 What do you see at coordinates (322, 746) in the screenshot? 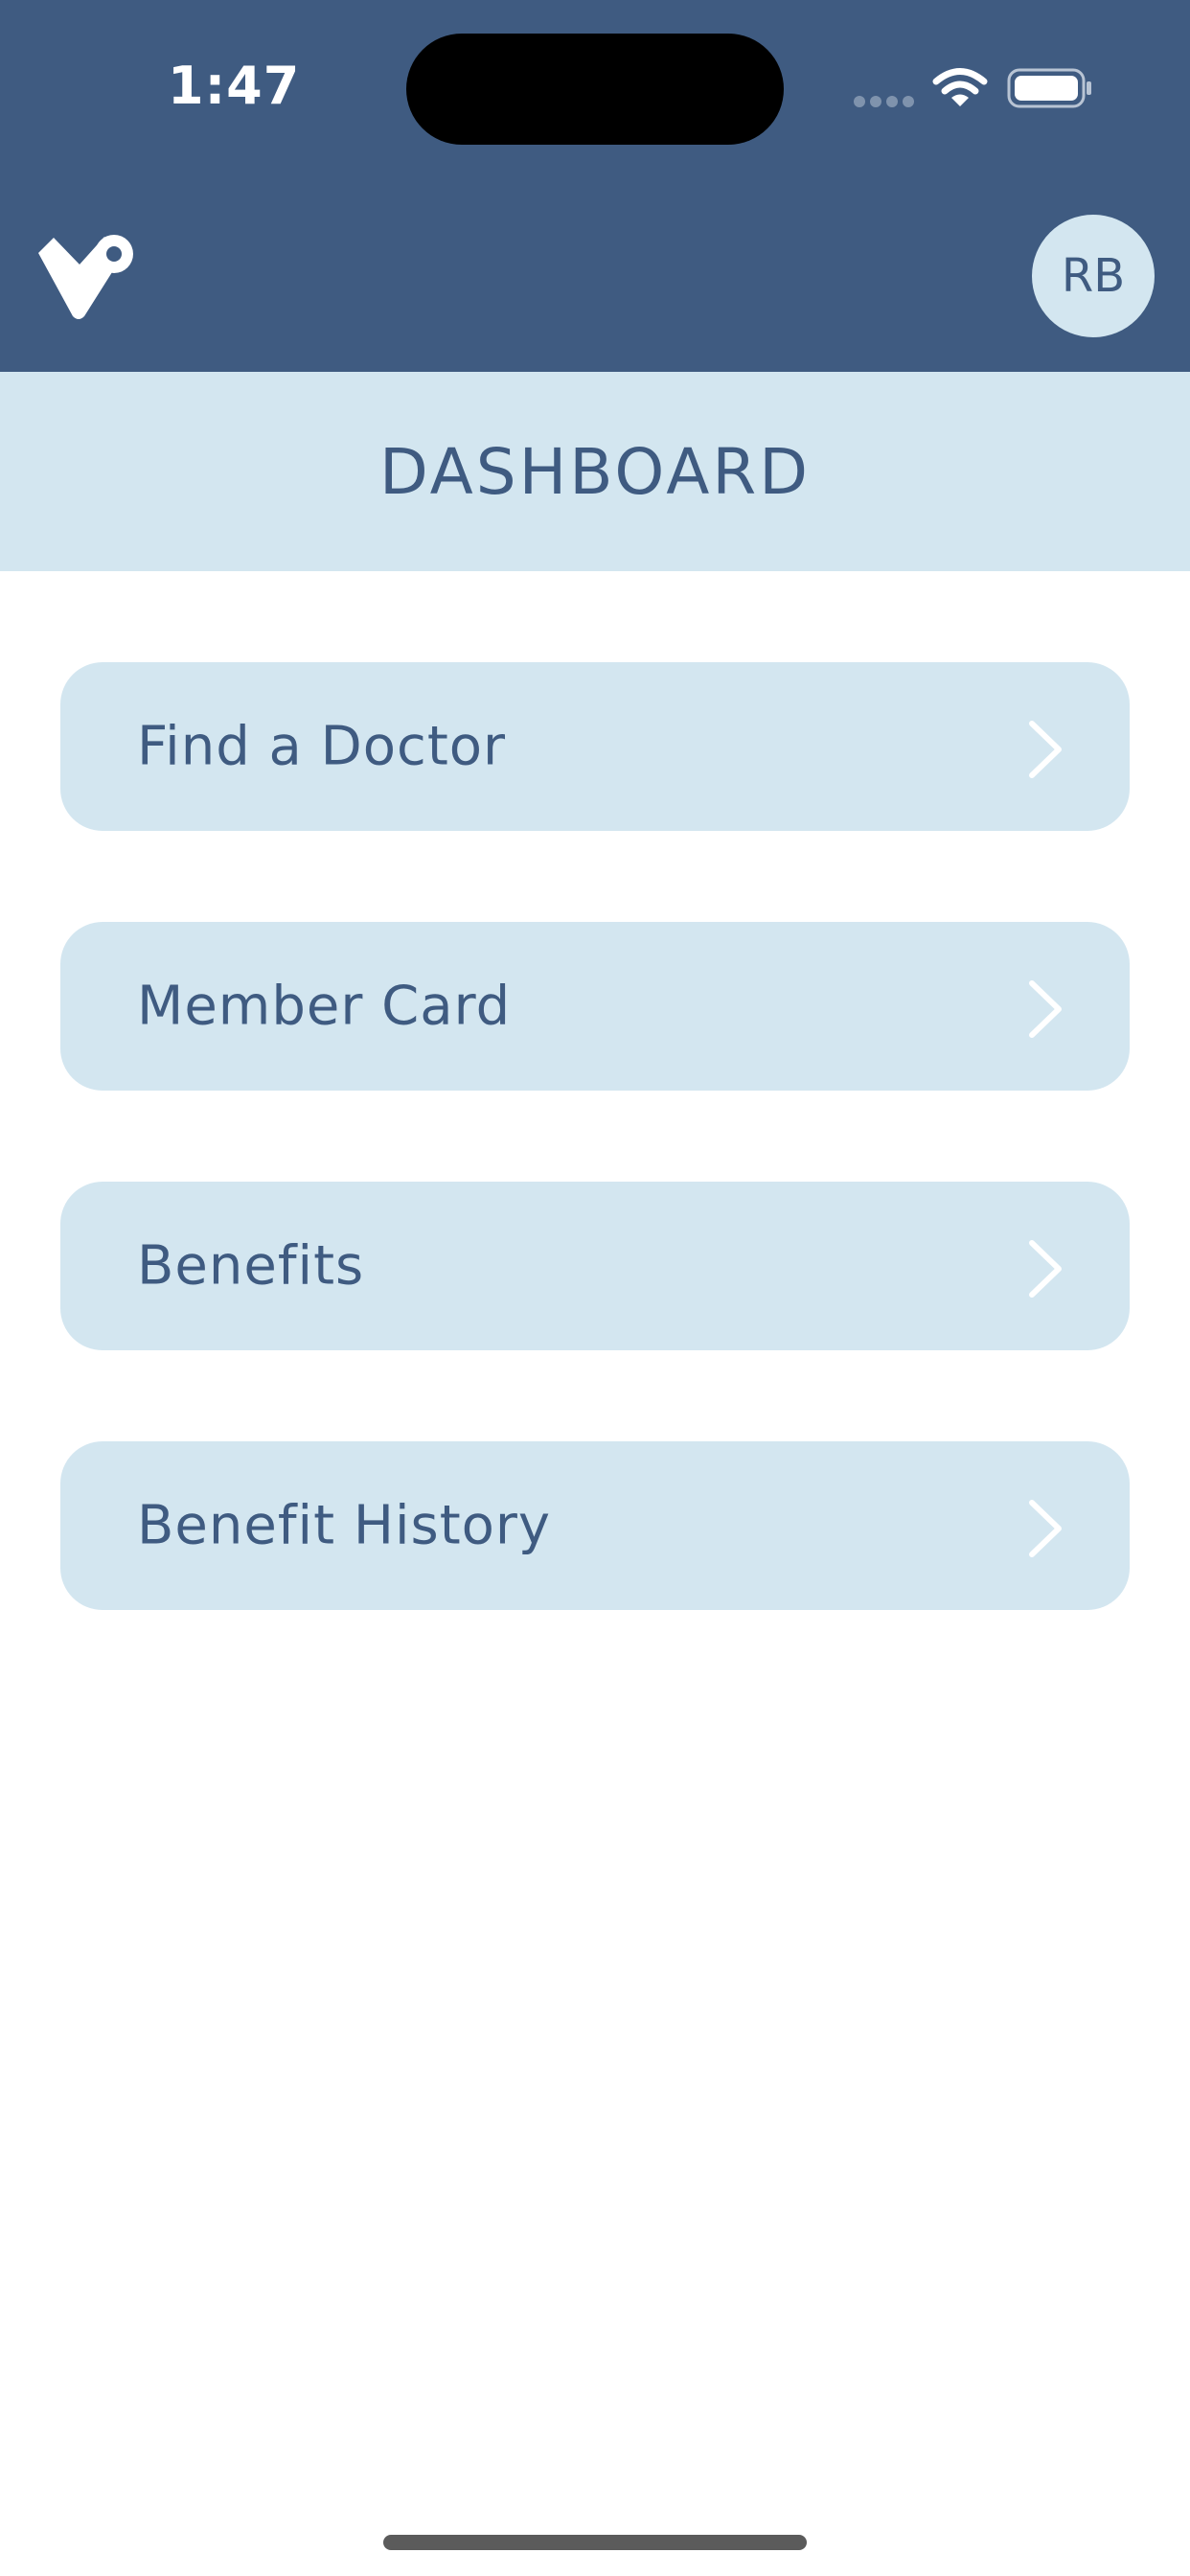
I see `menu-item-label: Find a Doctor` at bounding box center [322, 746].